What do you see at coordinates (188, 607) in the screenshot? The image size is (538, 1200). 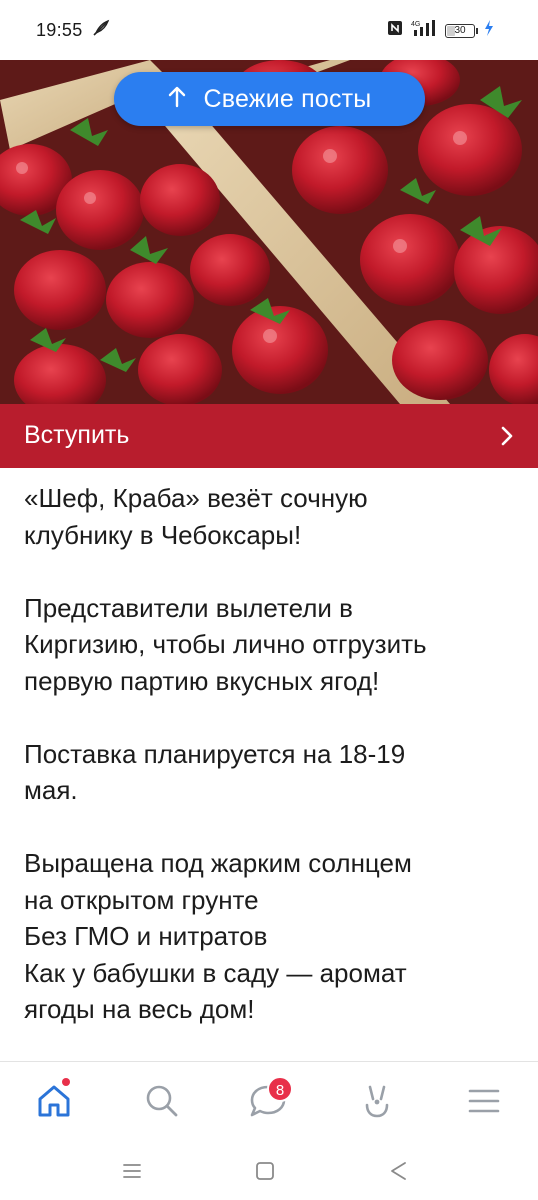 I see `post-text-line: Представители вылетели в` at bounding box center [188, 607].